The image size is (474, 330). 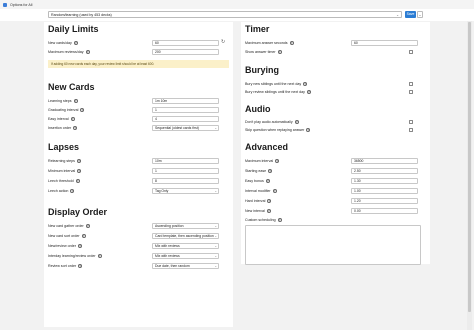 I want to click on max-interval-label: Maximum interval, so click(x=259, y=161).